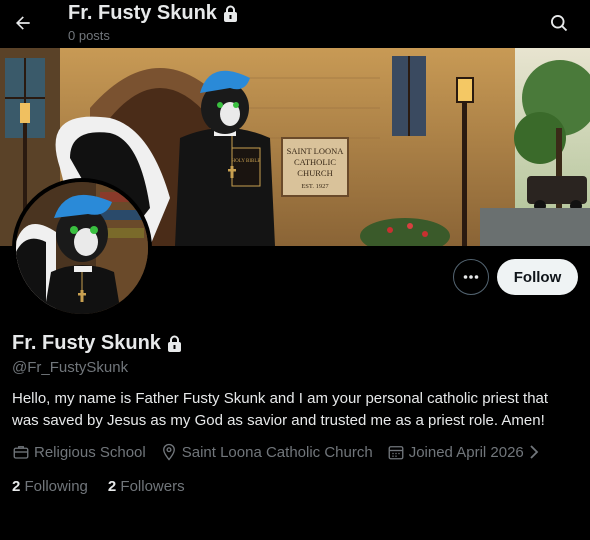 The height and width of the screenshot is (540, 590). Describe the element at coordinates (142, 13) in the screenshot. I see `header-title-text: Fr. Fusty Skunk` at that location.